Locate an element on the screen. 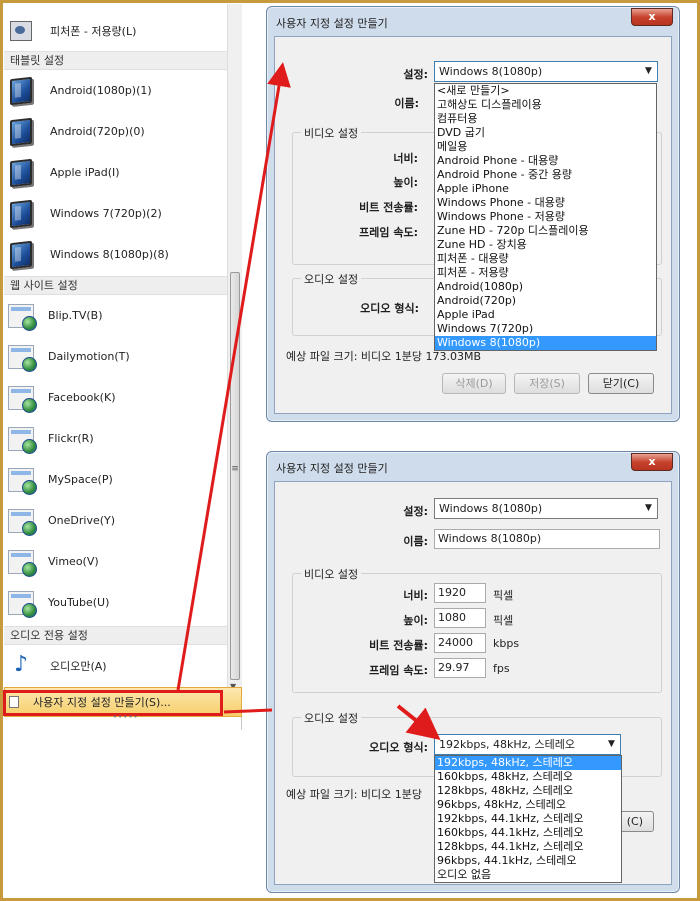 This screenshot has height=901, width=700. dropdown-option: Windows 7(720p) is located at coordinates (545, 329).